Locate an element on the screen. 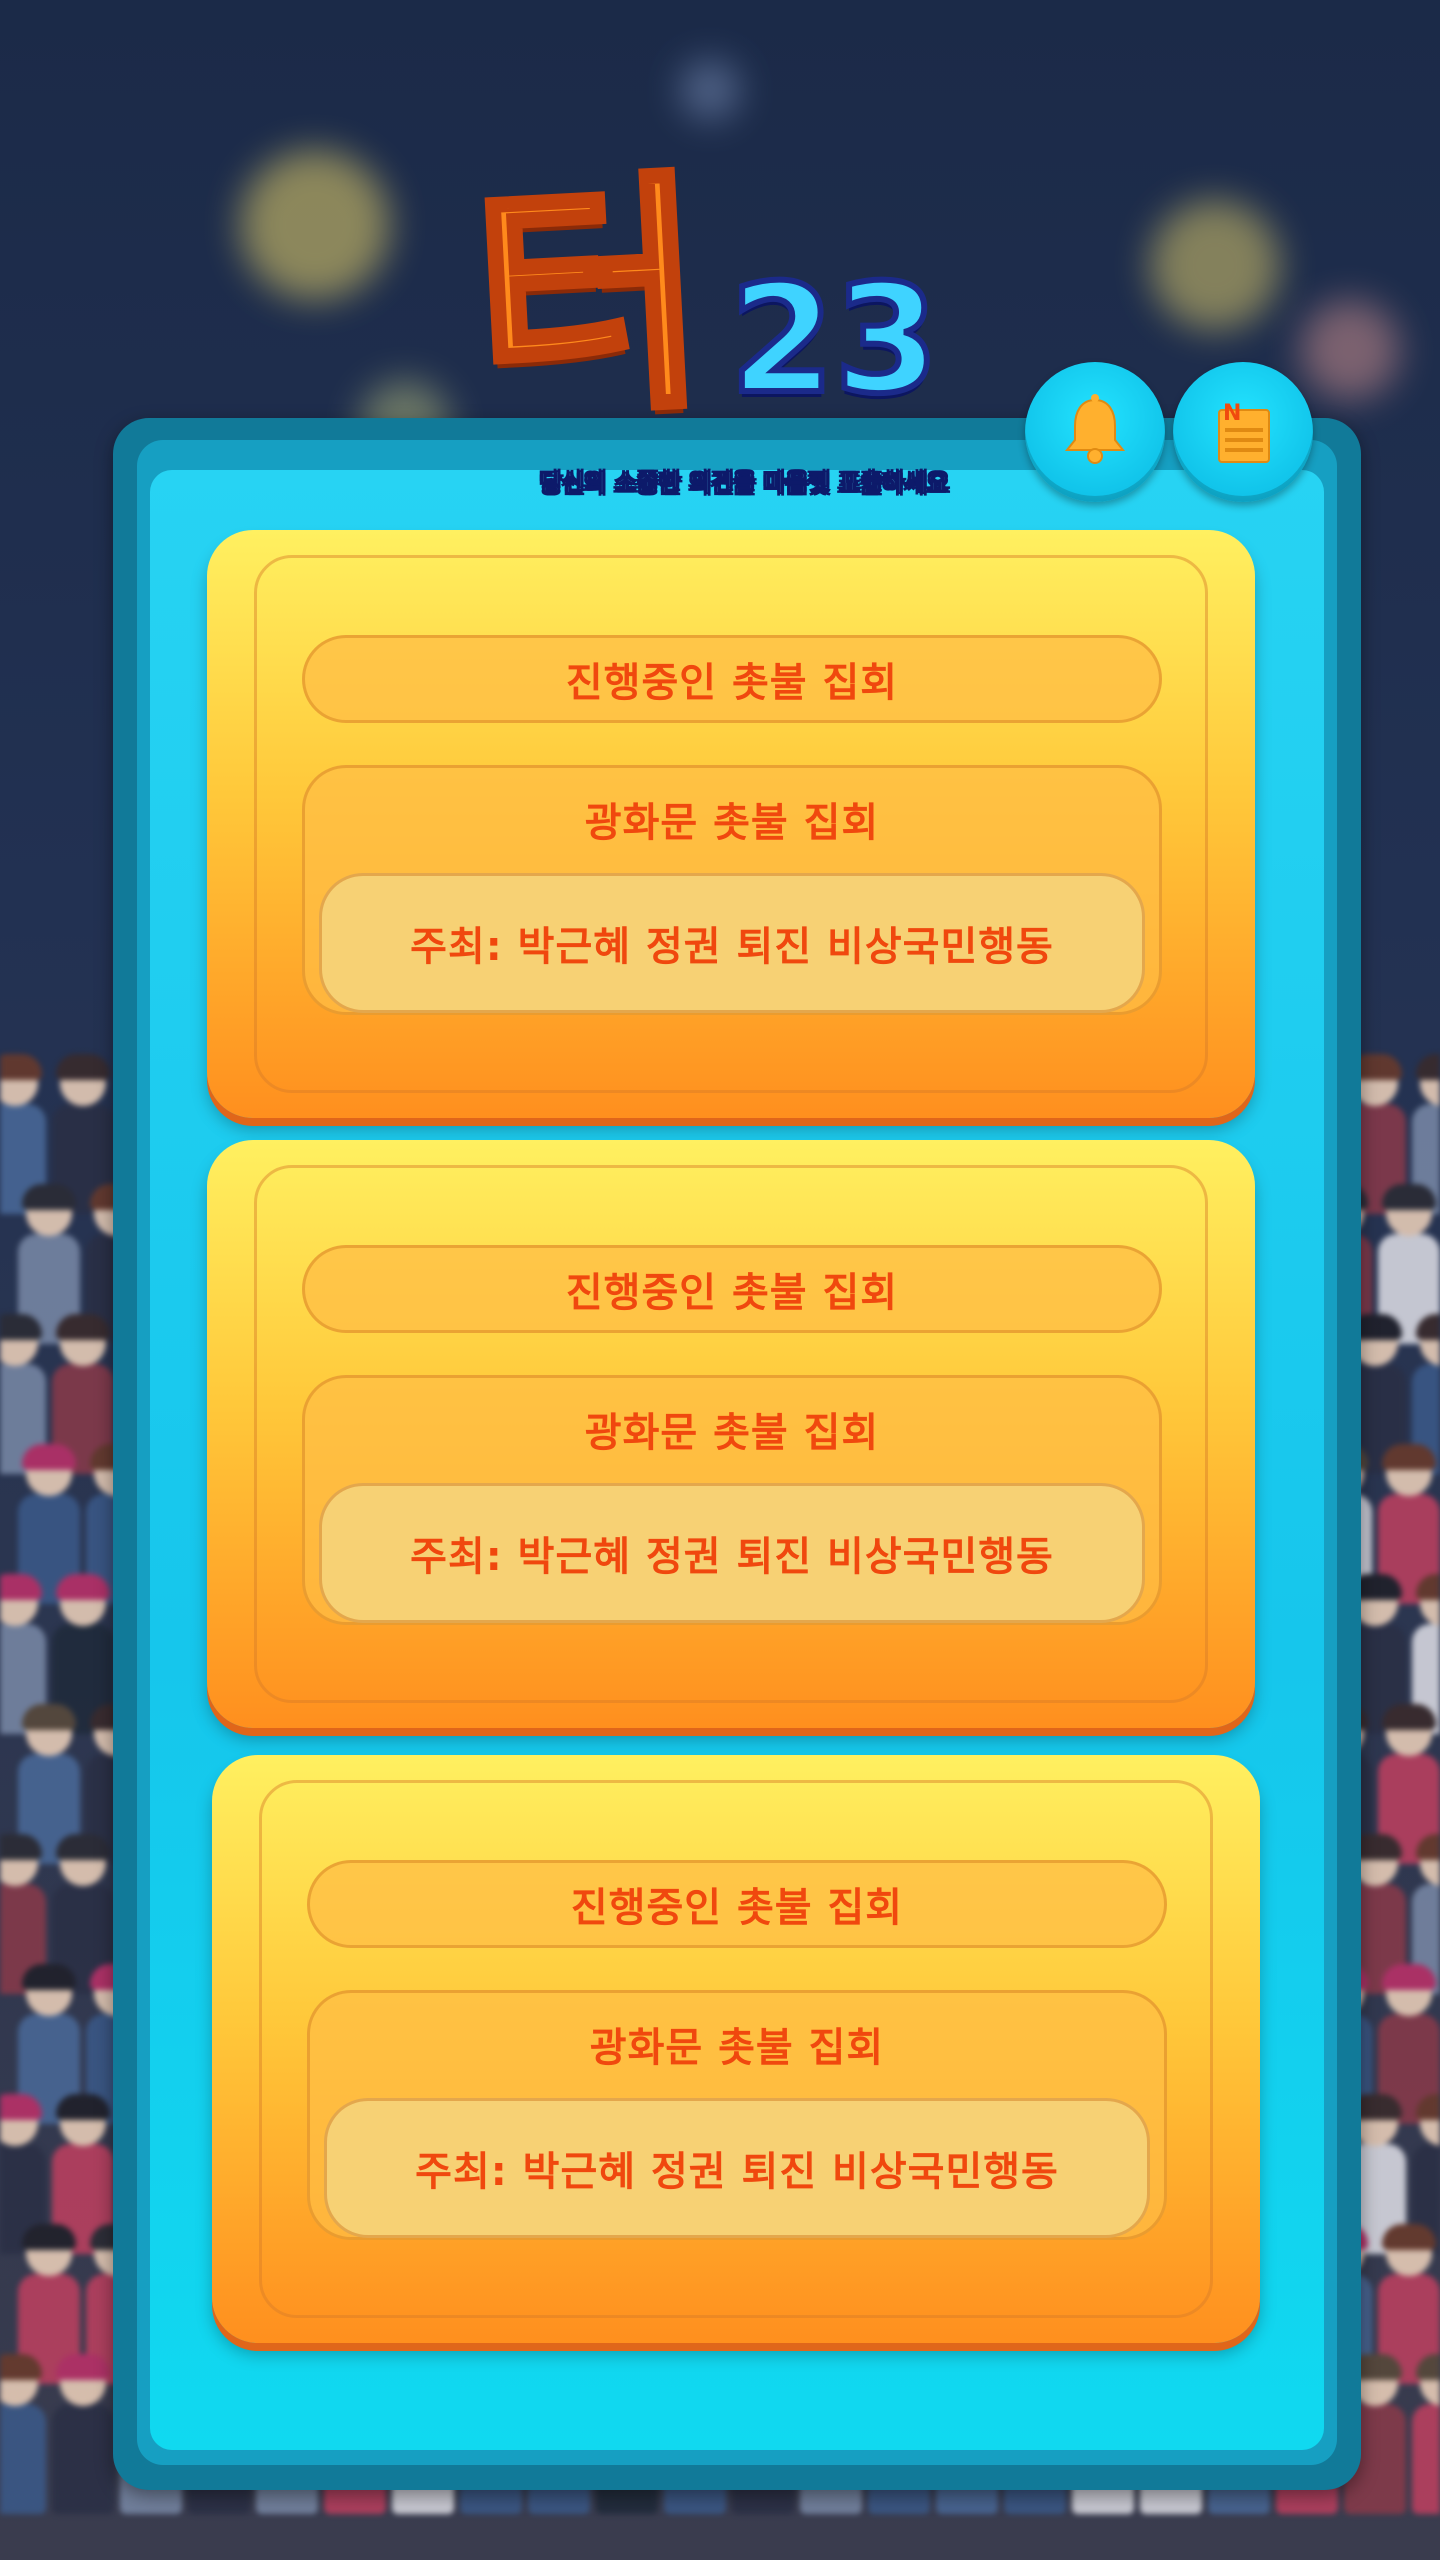 The height and width of the screenshot is (2560, 1440). notification-button is located at coordinates (1095, 432).